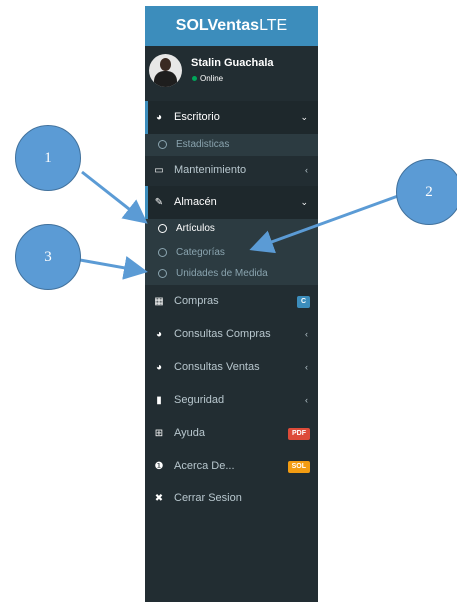 The height and width of the screenshot is (602, 457). What do you see at coordinates (239, 225) in the screenshot?
I see `annotation-arrows` at bounding box center [239, 225].